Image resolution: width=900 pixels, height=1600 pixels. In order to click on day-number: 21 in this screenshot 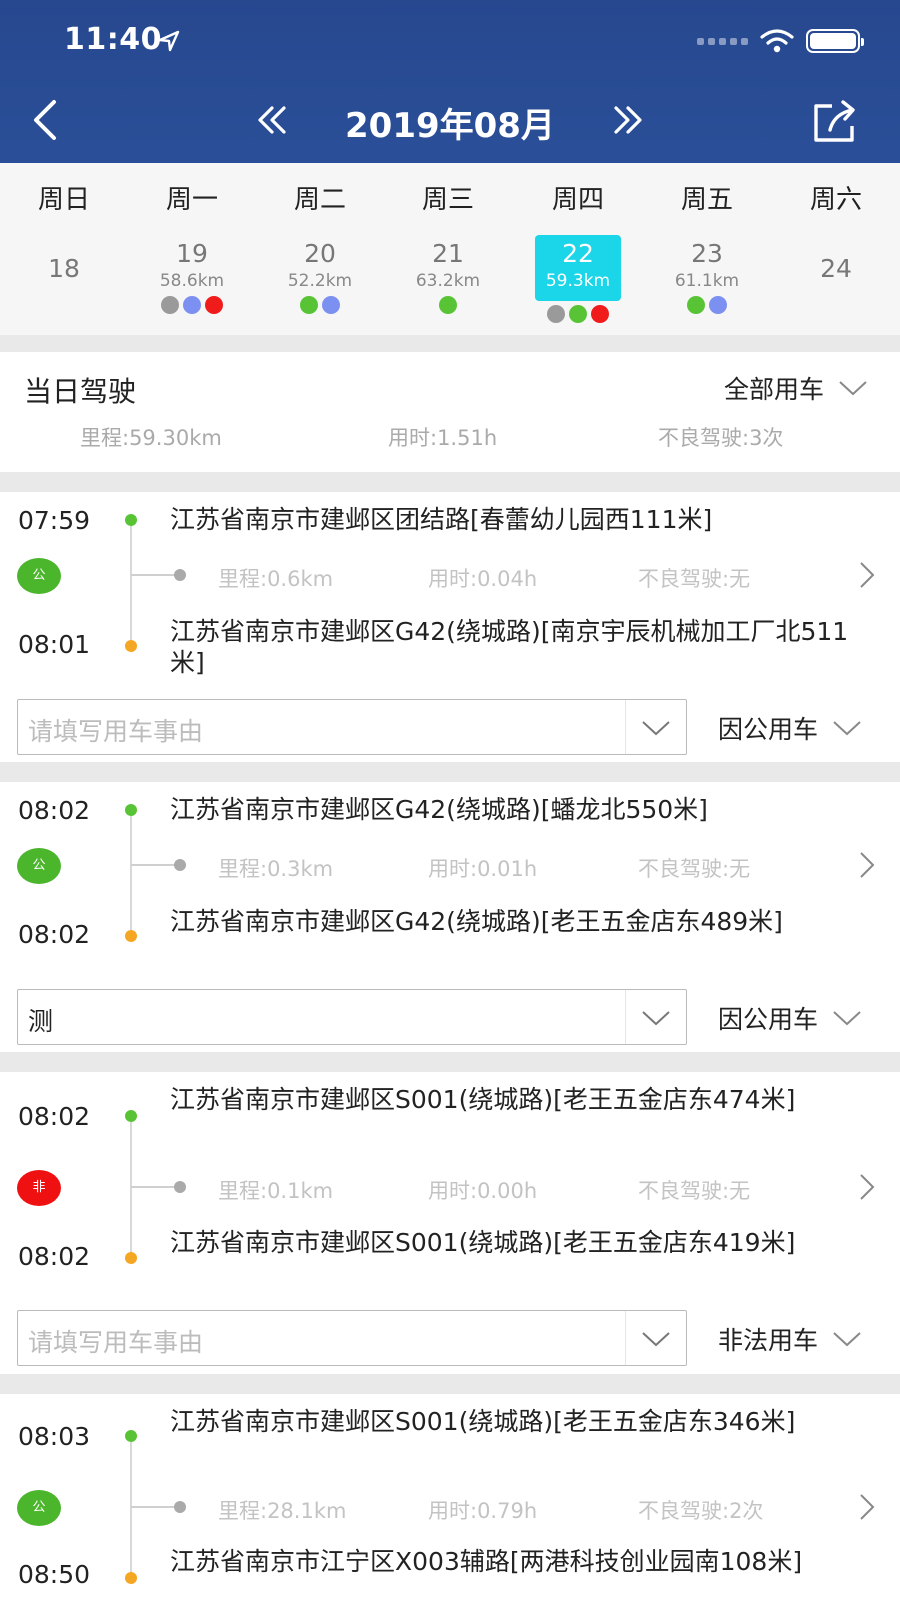, I will do `click(448, 253)`.